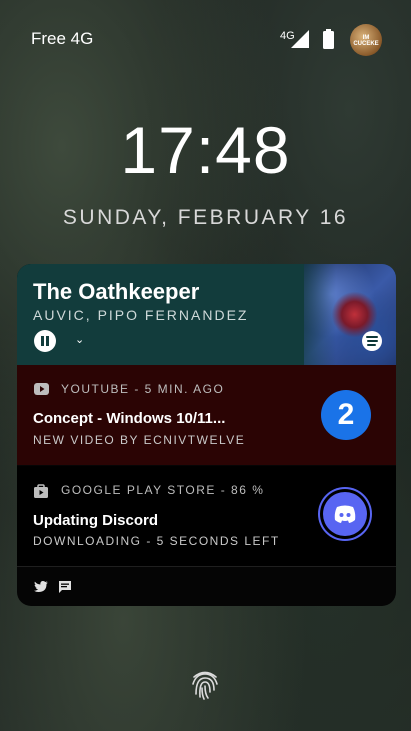 The image size is (411, 731). What do you see at coordinates (345, 514) in the screenshot?
I see `discord-icon` at bounding box center [345, 514].